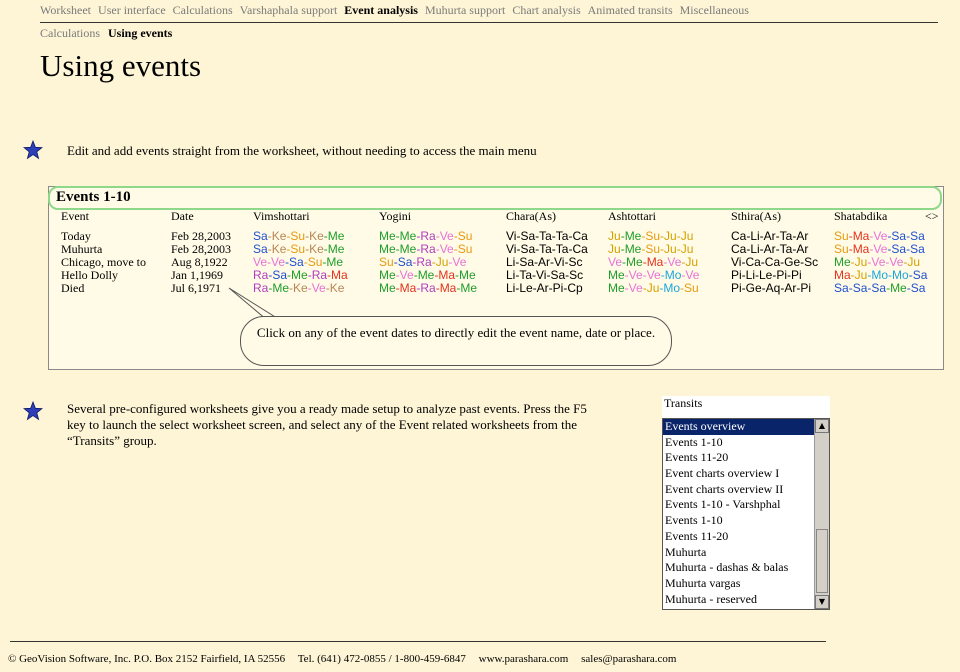 The height and width of the screenshot is (672, 960). I want to click on col-header-vimshottari: Vimshottari, so click(281, 216).